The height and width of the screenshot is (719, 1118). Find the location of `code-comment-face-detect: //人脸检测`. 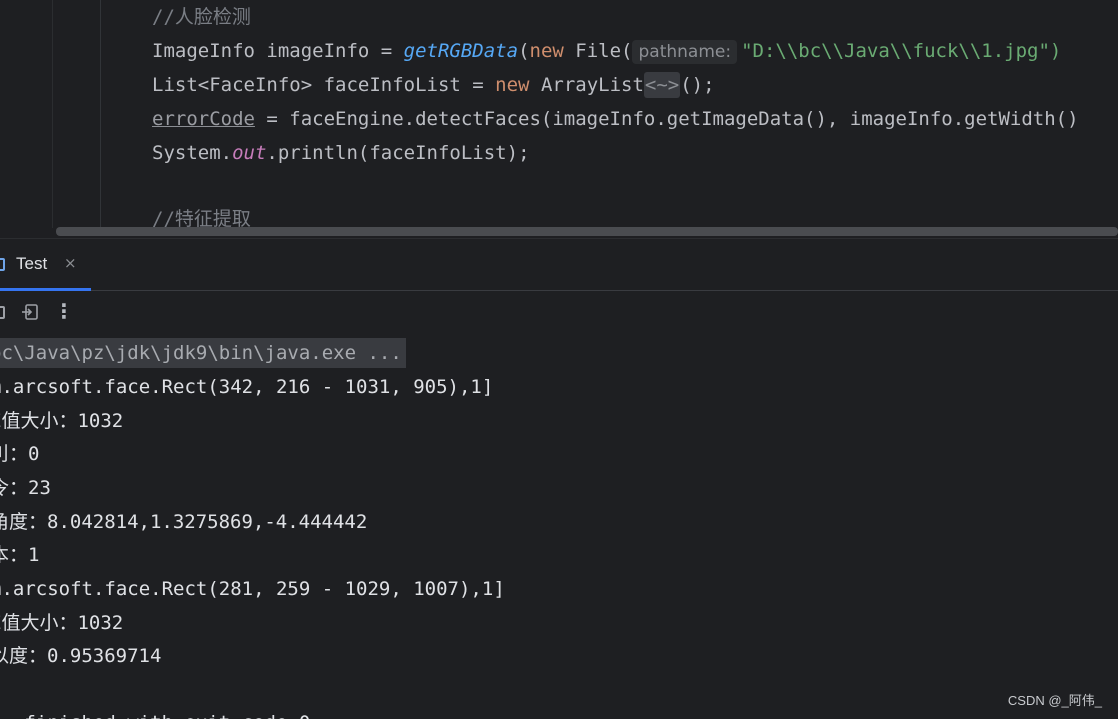

code-comment-face-detect: //人脸检测 is located at coordinates (201, 17).